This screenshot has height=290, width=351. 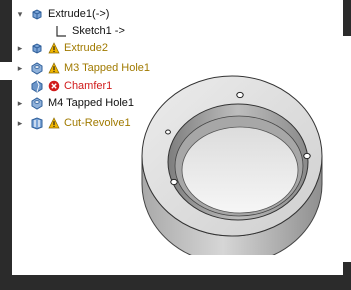 What do you see at coordinates (97, 123) in the screenshot?
I see `tree-item-label: Cut-Revolve1` at bounding box center [97, 123].